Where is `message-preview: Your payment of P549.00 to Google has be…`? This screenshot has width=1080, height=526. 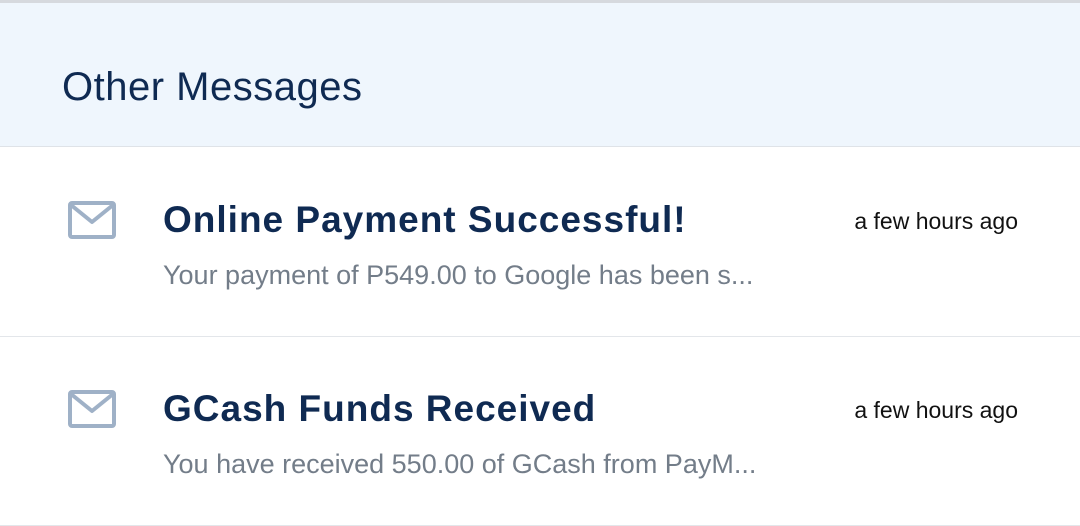
message-preview: Your payment of P549.00 to Google has be… is located at coordinates (458, 275).